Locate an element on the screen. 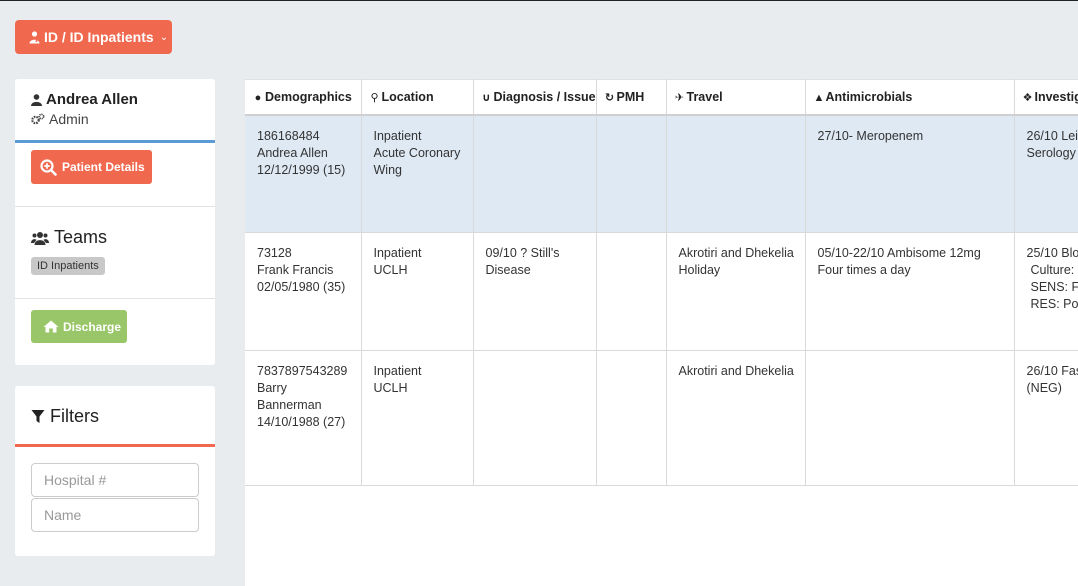 The image size is (1078, 586). discharge-label: Discharge is located at coordinates (92, 326).